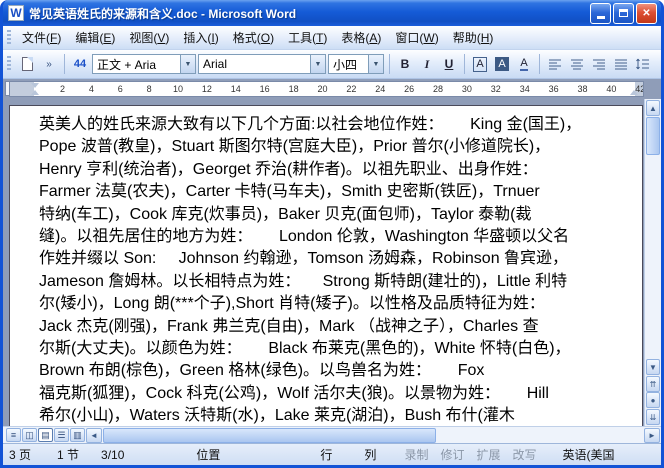 The image size is (664, 468). What do you see at coordinates (163, 13) in the screenshot?
I see `window-title: 常见英语姓氏的来源和含义.doc - Microsoft Word` at bounding box center [163, 13].